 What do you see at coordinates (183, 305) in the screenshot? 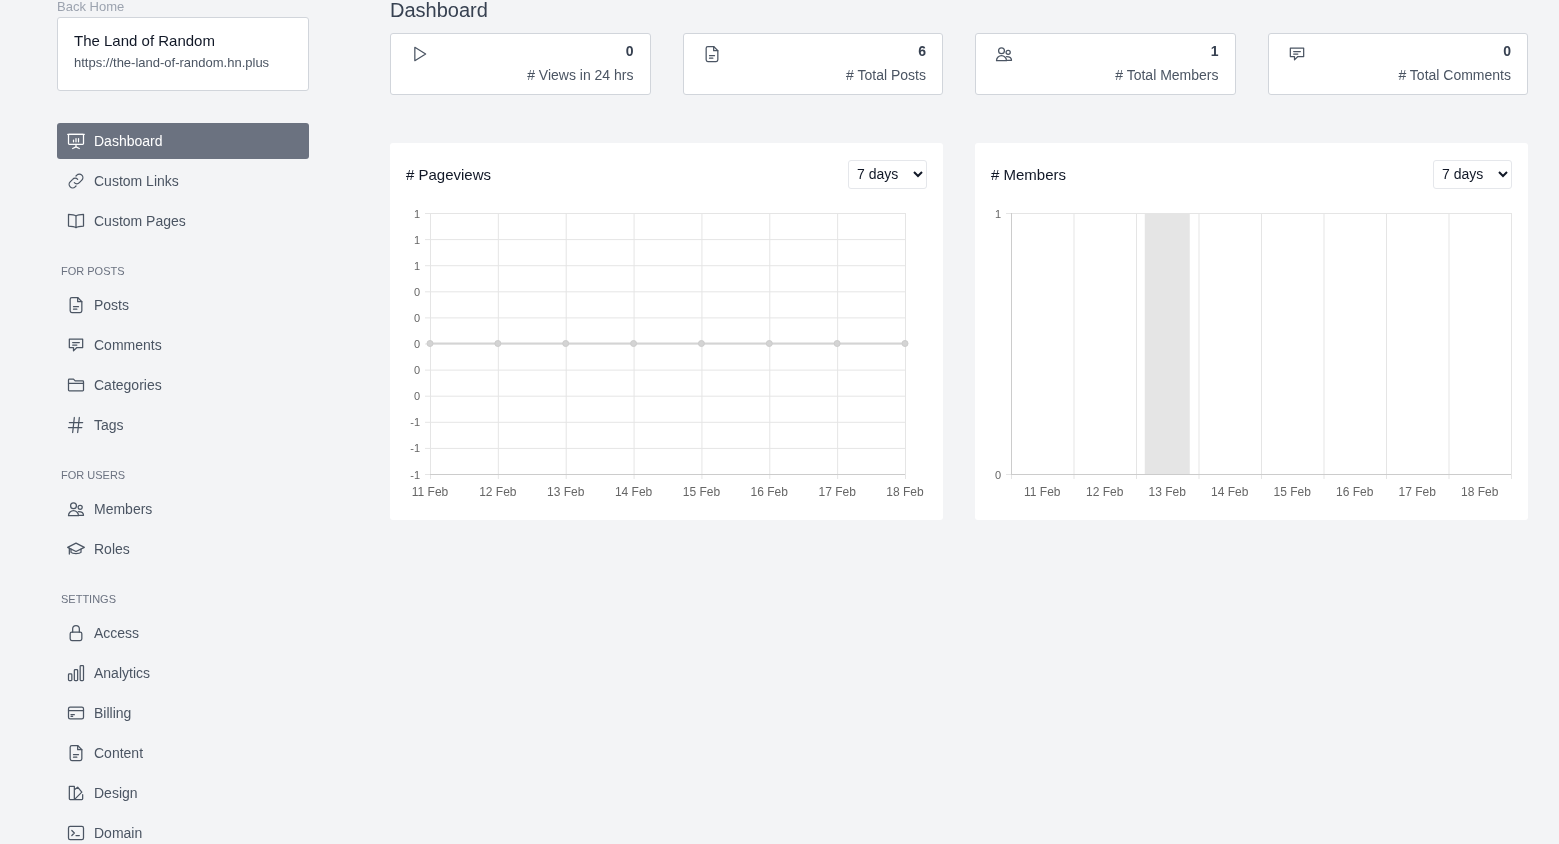
I see `nav-item: Posts` at bounding box center [183, 305].